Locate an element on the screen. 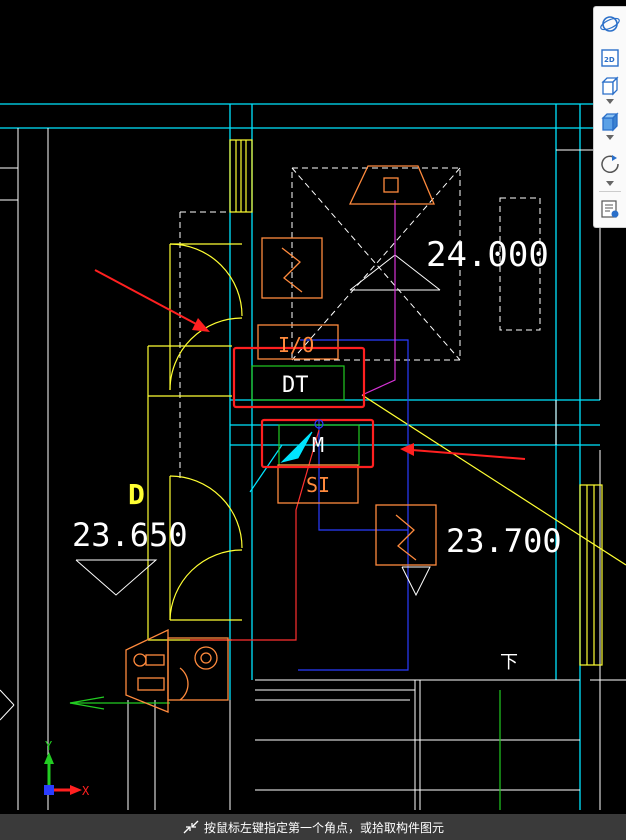 This screenshot has width=626, height=840. elevation-marker-left is located at coordinates (116, 577).